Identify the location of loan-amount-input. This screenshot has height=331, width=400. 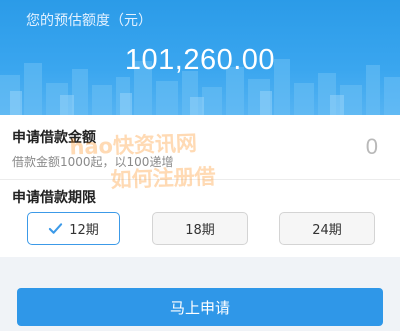
(303, 147).